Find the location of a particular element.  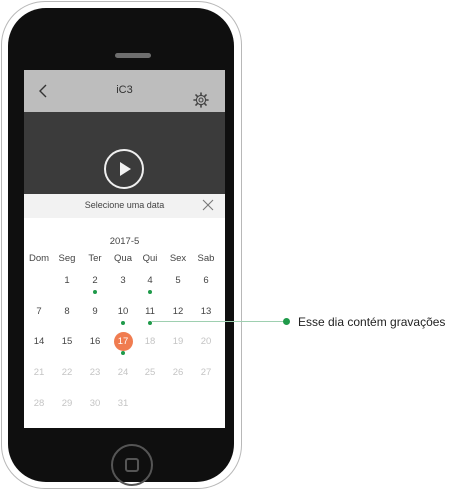

weekday-label: Qui is located at coordinates (150, 258).